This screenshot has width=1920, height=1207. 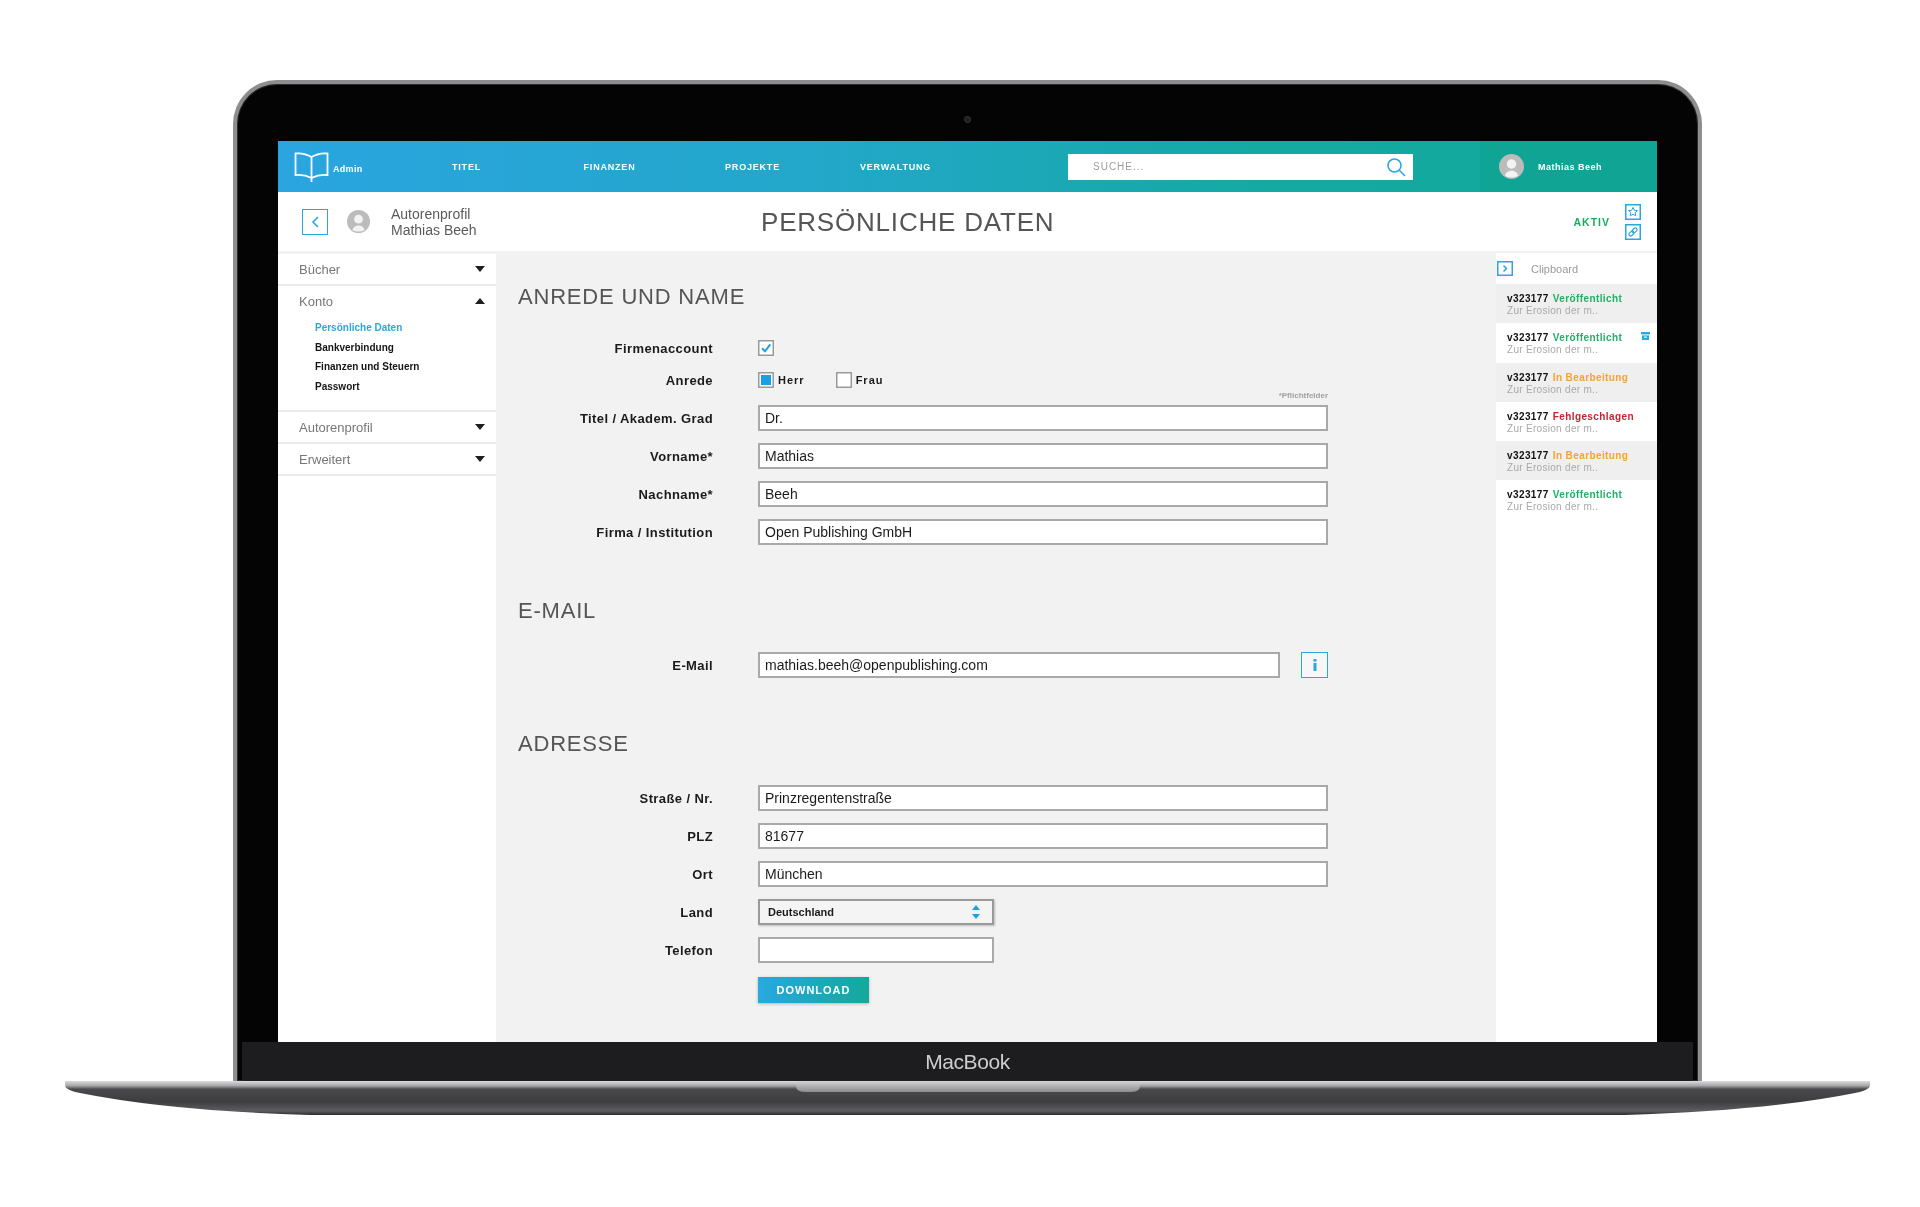 What do you see at coordinates (681, 456) in the screenshot?
I see `field-label: Vorname*` at bounding box center [681, 456].